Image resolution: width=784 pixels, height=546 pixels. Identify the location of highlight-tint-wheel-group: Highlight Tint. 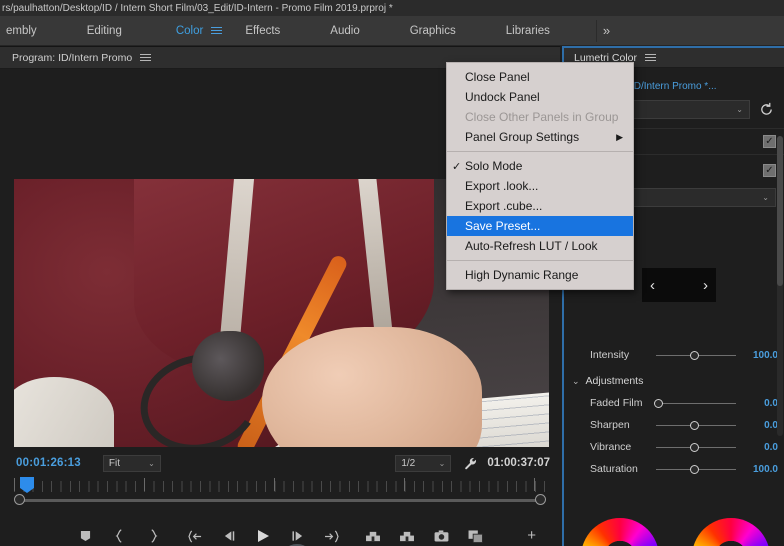
(730, 532).